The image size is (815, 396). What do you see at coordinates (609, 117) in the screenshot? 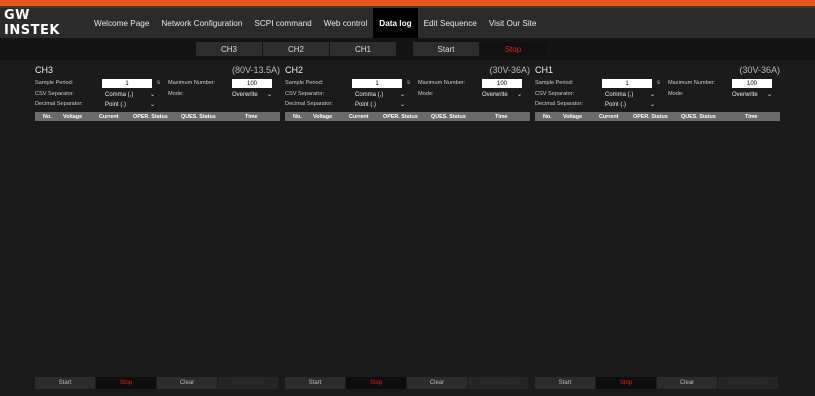
I see `col-current: Current` at bounding box center [609, 117].